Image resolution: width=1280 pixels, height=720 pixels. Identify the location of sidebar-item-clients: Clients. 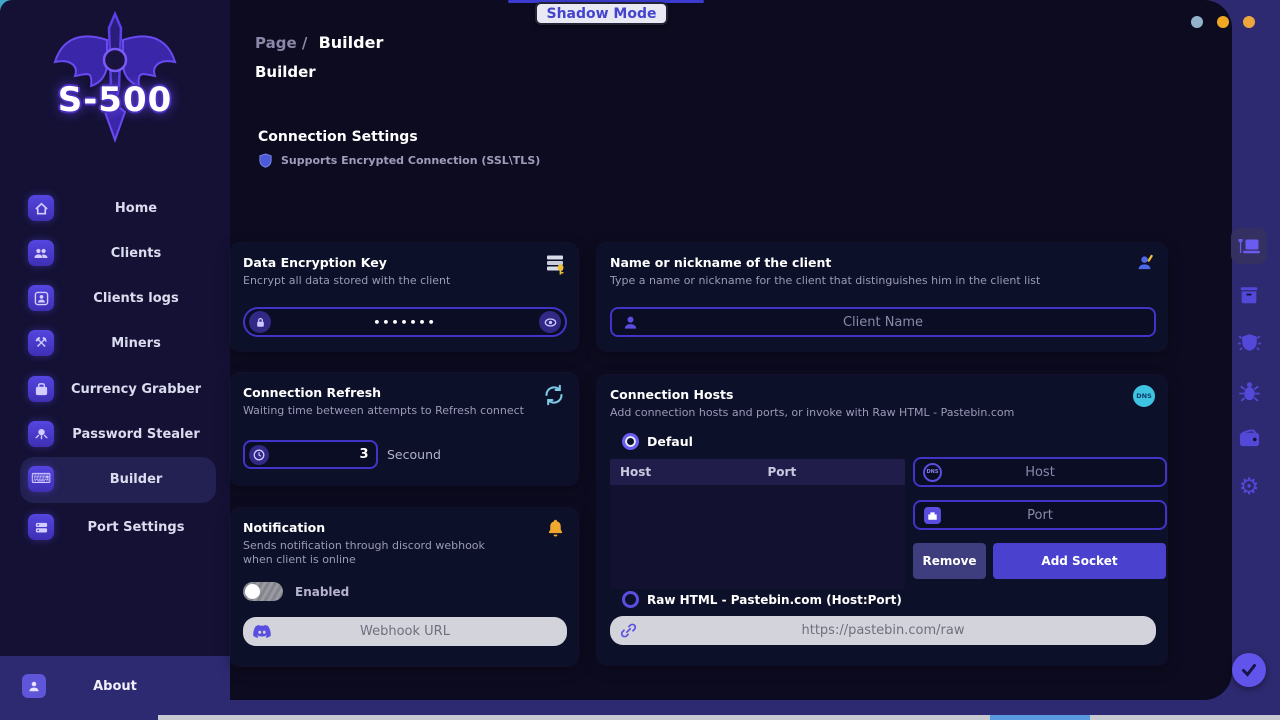
(115, 253).